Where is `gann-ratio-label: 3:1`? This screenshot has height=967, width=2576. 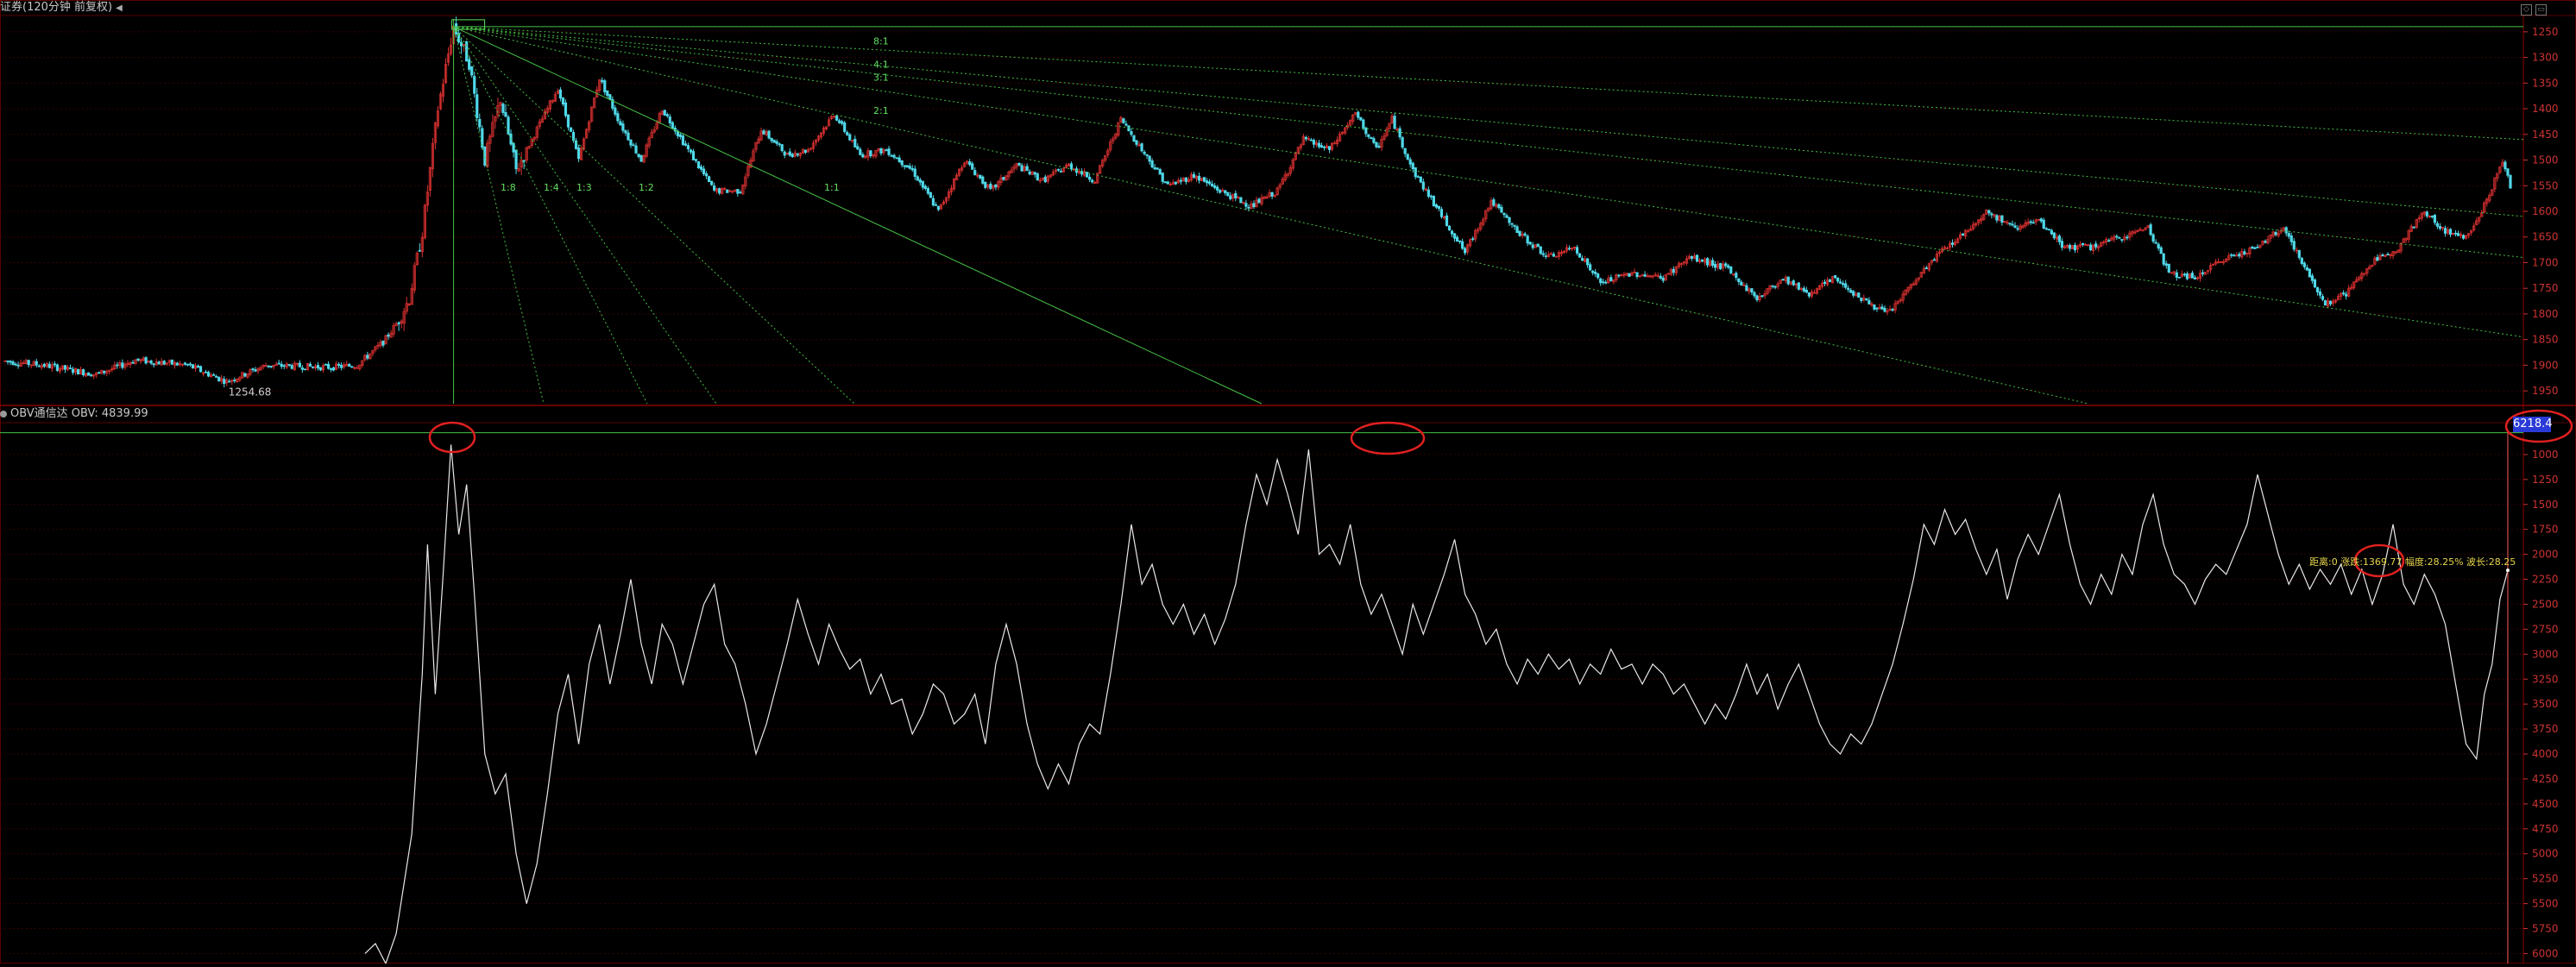
gann-ratio-label: 3:1 is located at coordinates (881, 77).